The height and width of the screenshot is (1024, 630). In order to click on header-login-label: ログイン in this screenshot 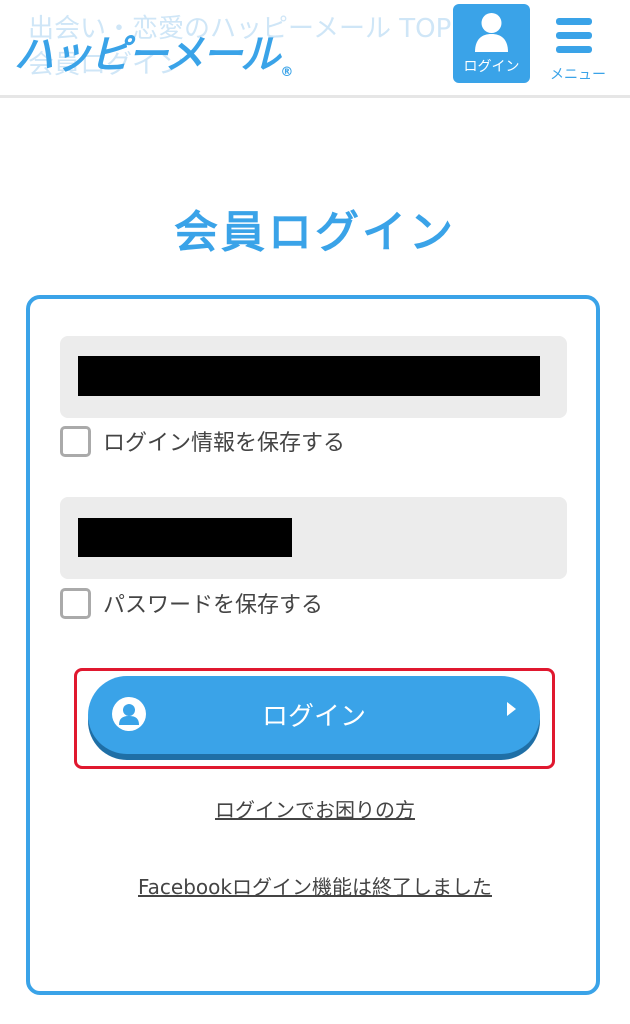, I will do `click(491, 66)`.